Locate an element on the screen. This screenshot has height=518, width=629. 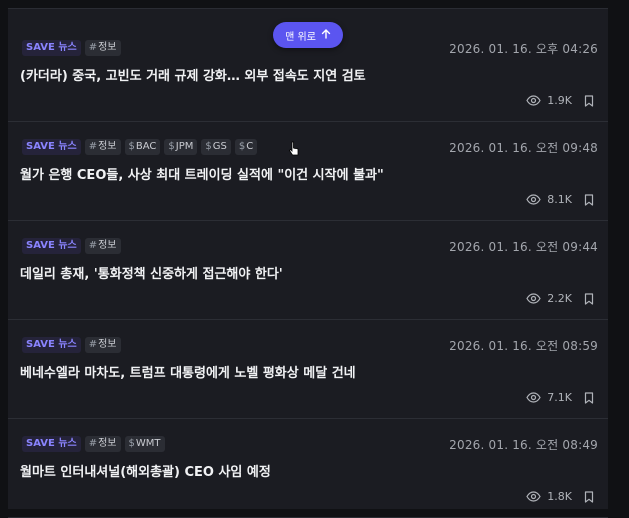
news-date: 2026. 01. 16. 오전 08:49 is located at coordinates (523, 445).